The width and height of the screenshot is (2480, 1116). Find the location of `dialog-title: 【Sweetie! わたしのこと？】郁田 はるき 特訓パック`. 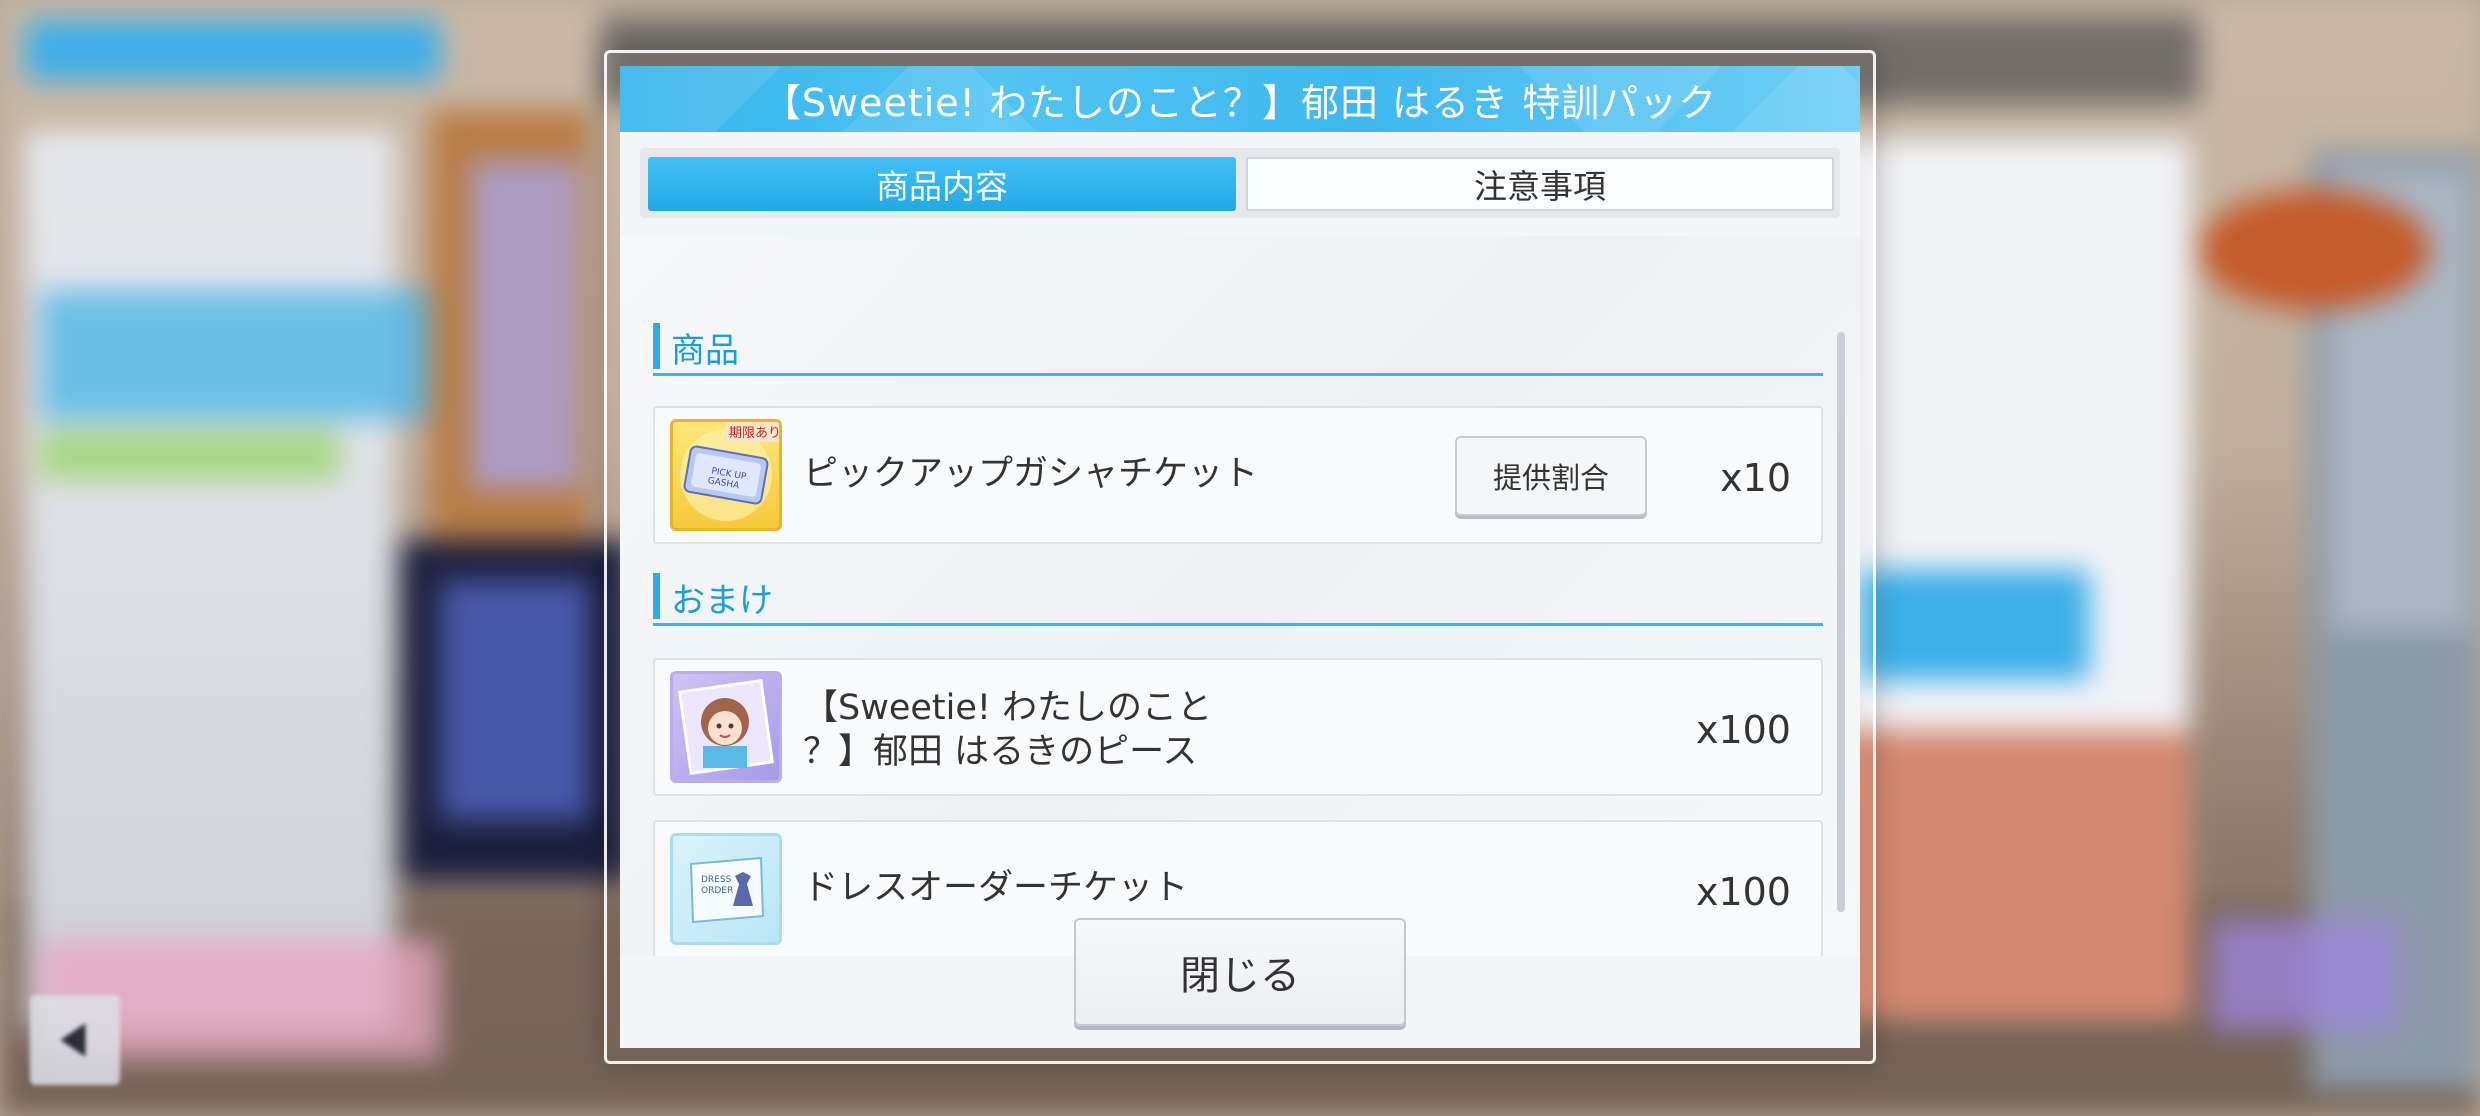

dialog-title: 【Sweetie! わたしのこと？】郁田 はるき 特訓パック is located at coordinates (1240, 102).